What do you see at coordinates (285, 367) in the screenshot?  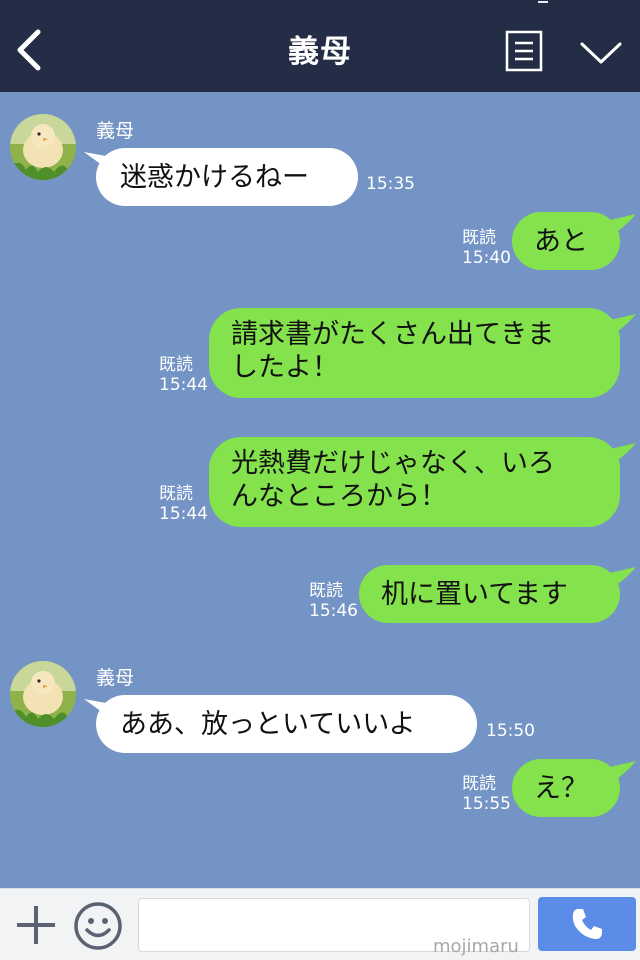 I see `message-text-line: したよ！` at bounding box center [285, 367].